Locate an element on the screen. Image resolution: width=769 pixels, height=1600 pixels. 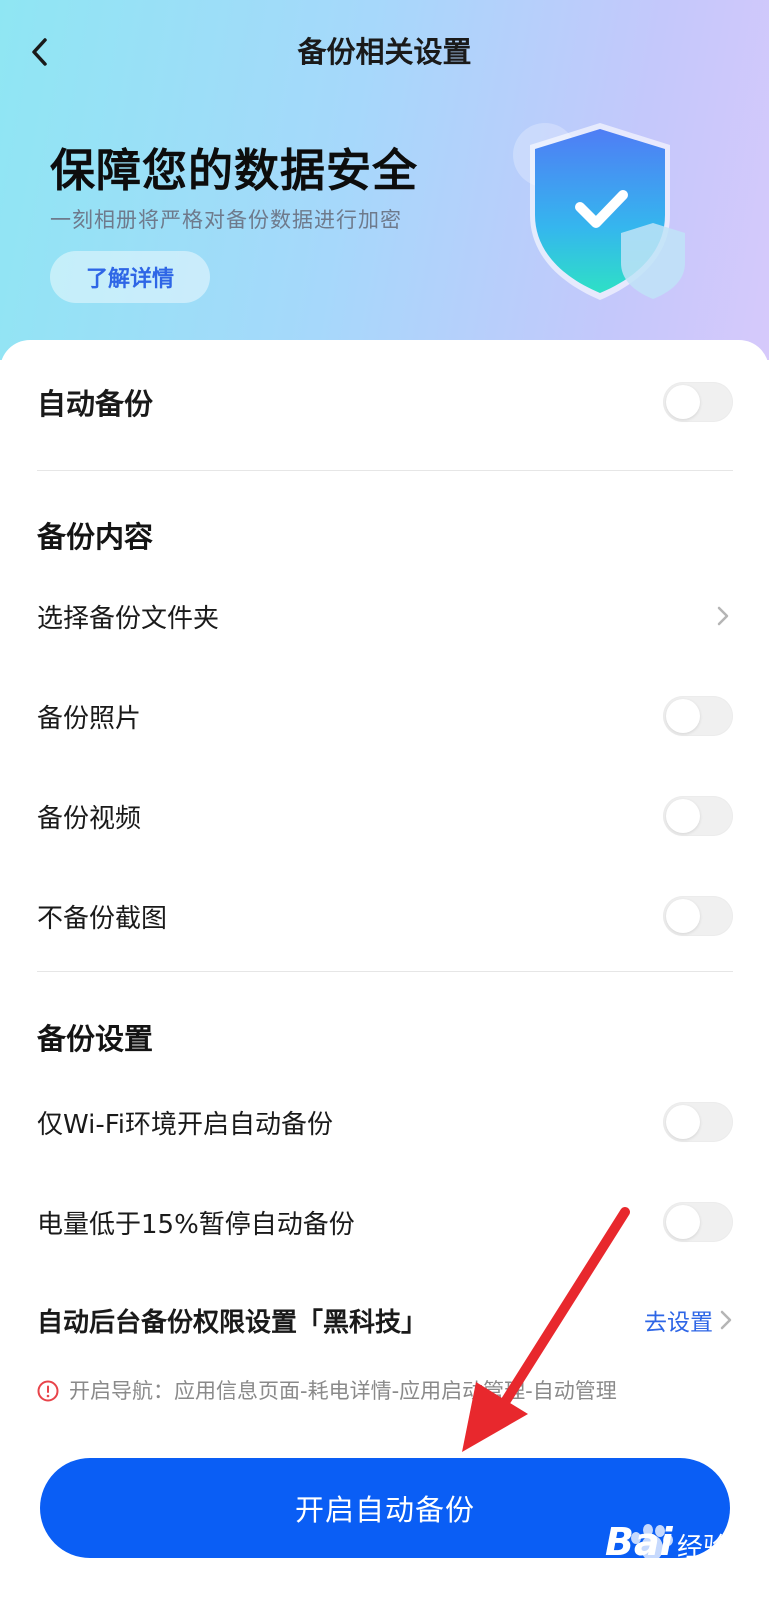
watermark-brand: Bai is located at coordinates (639, 1542).